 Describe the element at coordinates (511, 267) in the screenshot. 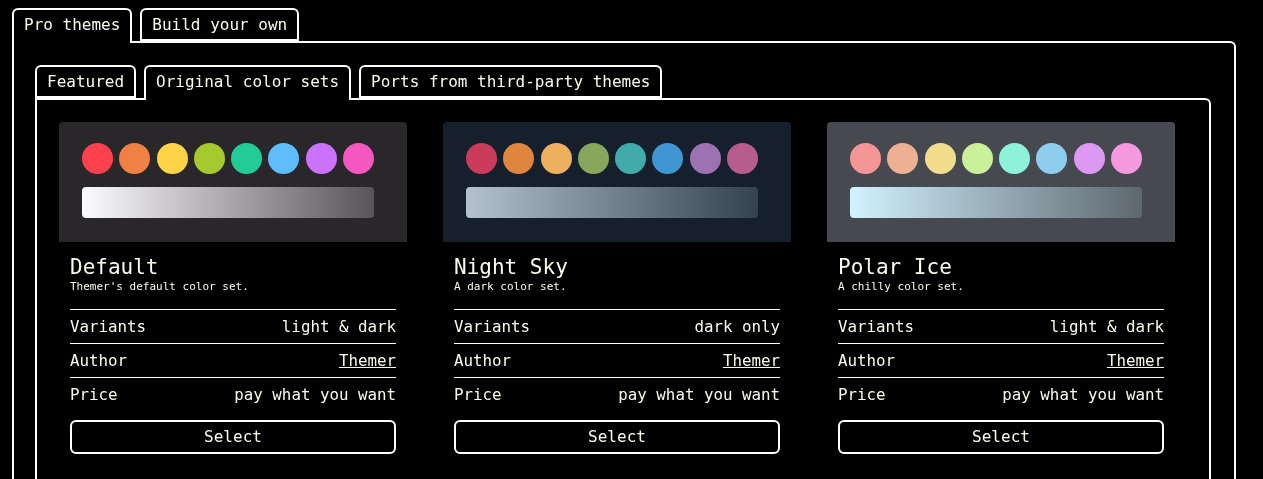

I see `theme-title: Night Sky` at that location.